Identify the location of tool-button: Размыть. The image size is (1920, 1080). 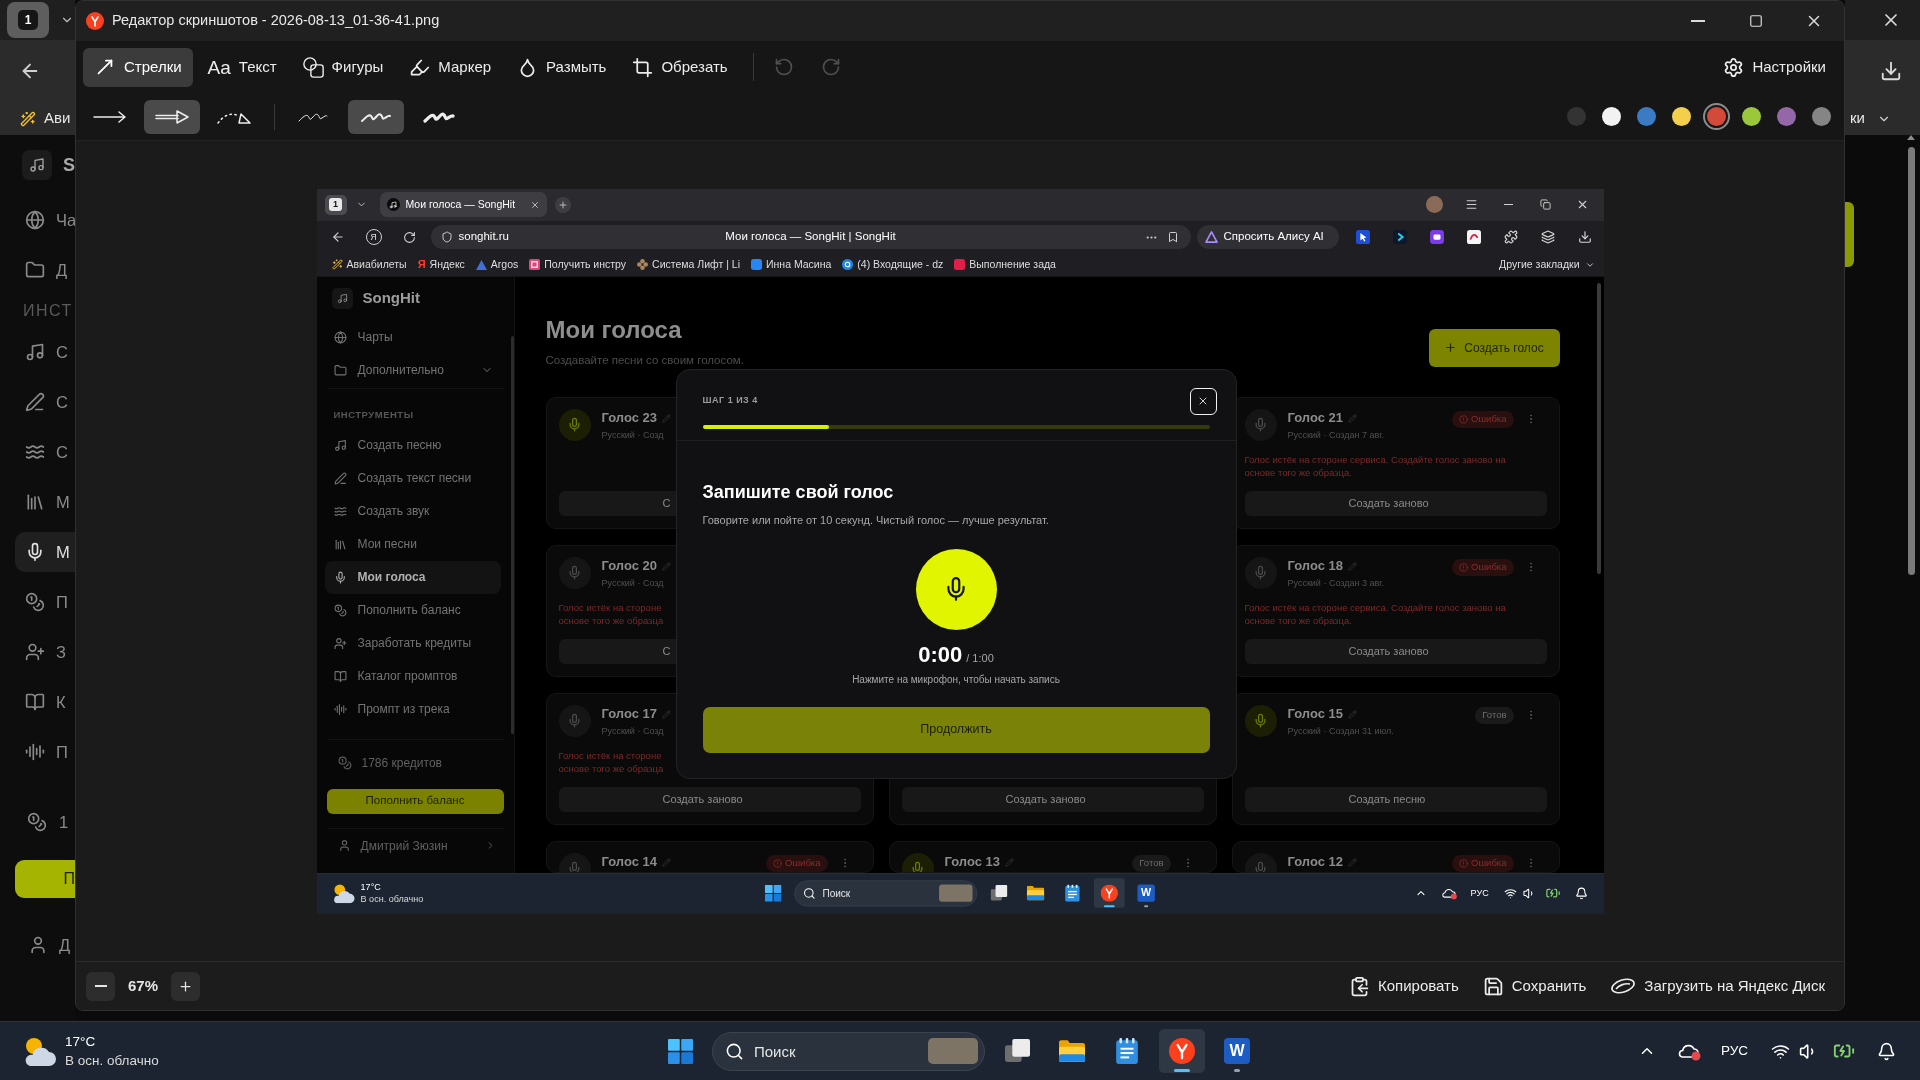
(562, 67).